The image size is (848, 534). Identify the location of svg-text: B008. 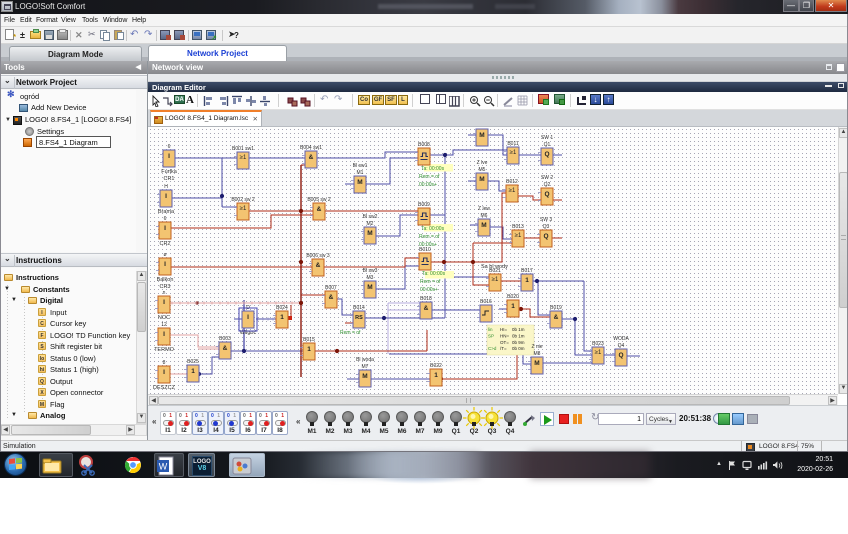
(424, 145).